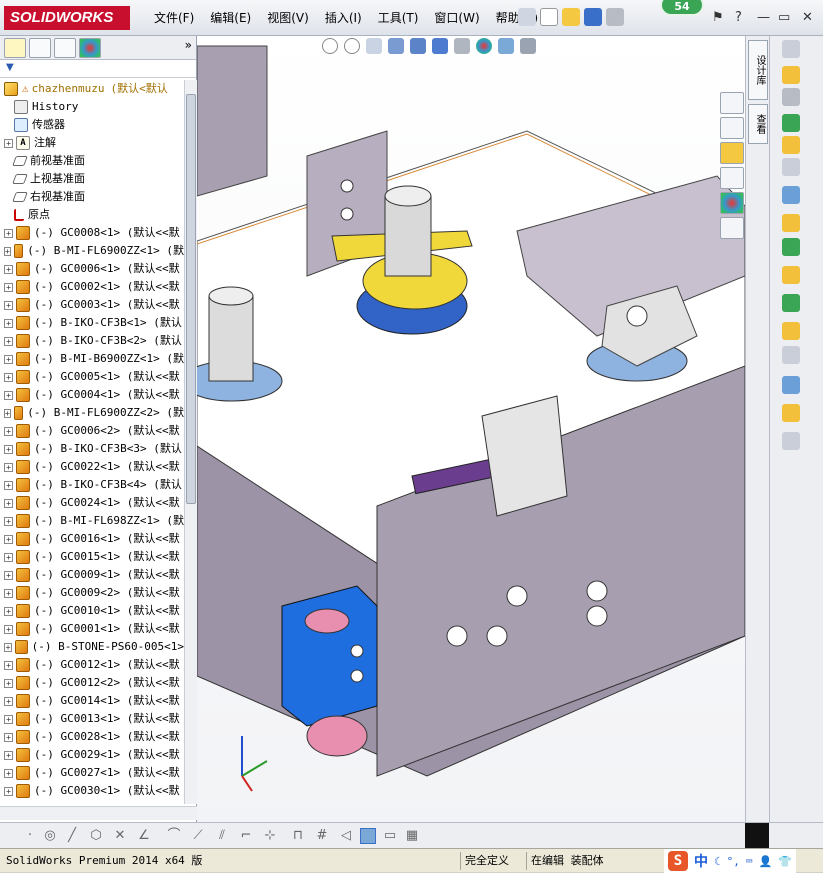  Describe the element at coordinates (807, 17) in the screenshot. I see `close-button: ✕` at that location.